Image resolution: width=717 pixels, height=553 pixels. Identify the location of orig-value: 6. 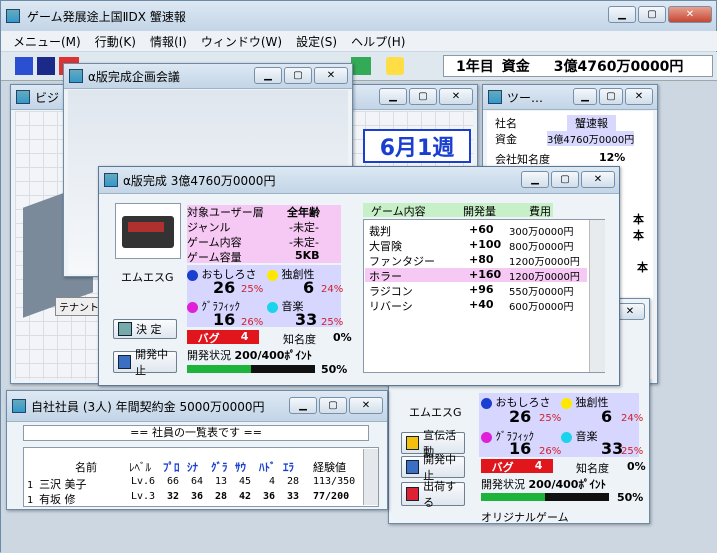
(309, 287).